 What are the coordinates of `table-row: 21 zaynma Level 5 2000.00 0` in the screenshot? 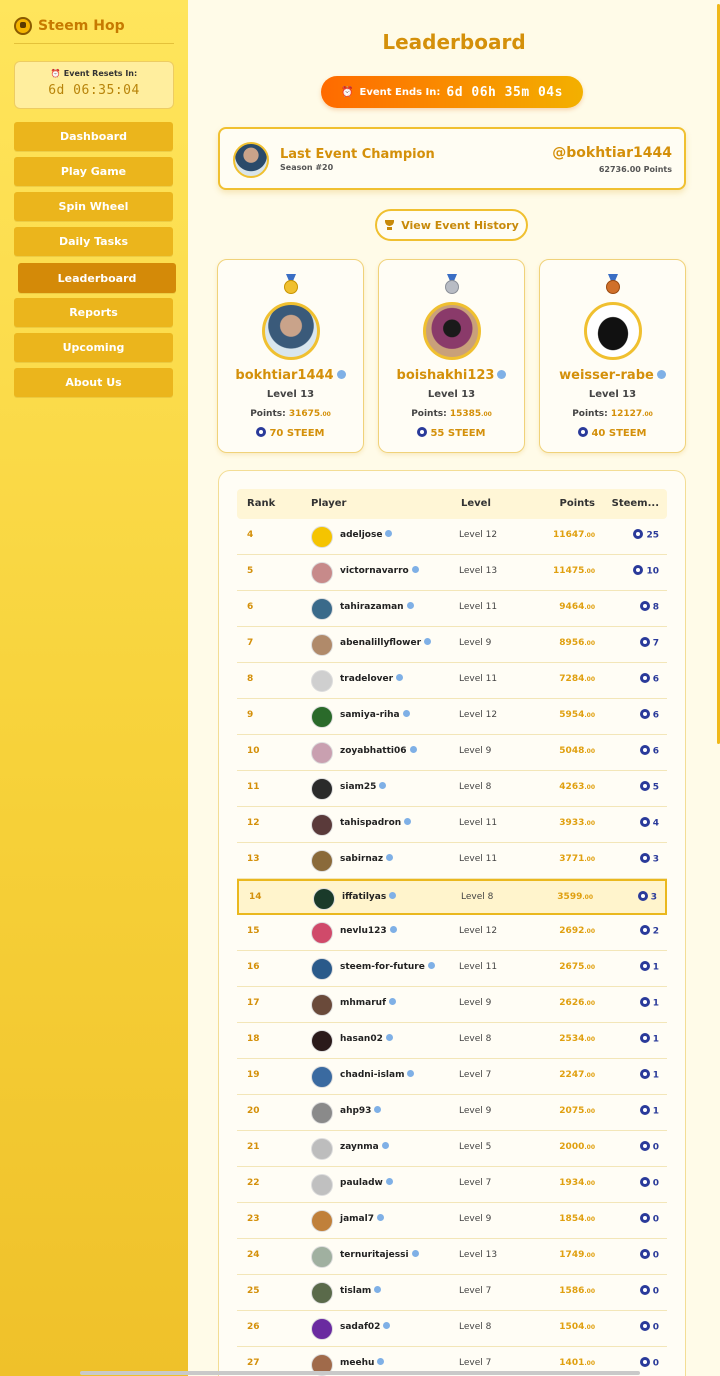 It's located at (452, 1149).